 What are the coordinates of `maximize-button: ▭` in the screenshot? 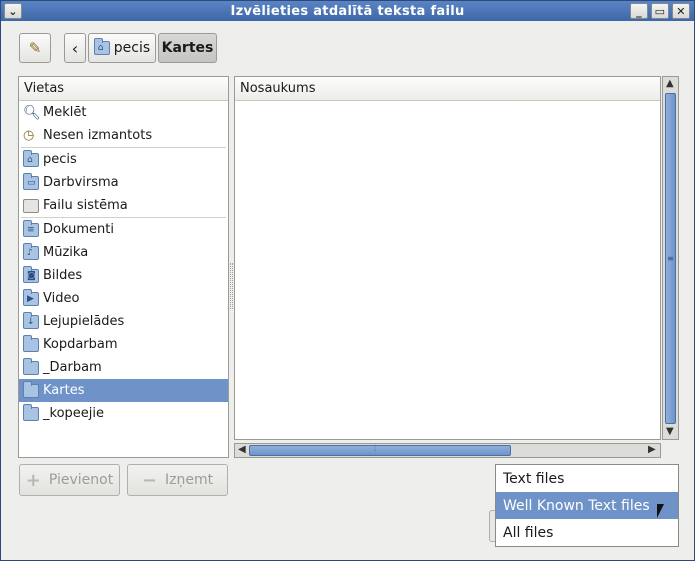 It's located at (660, 11).